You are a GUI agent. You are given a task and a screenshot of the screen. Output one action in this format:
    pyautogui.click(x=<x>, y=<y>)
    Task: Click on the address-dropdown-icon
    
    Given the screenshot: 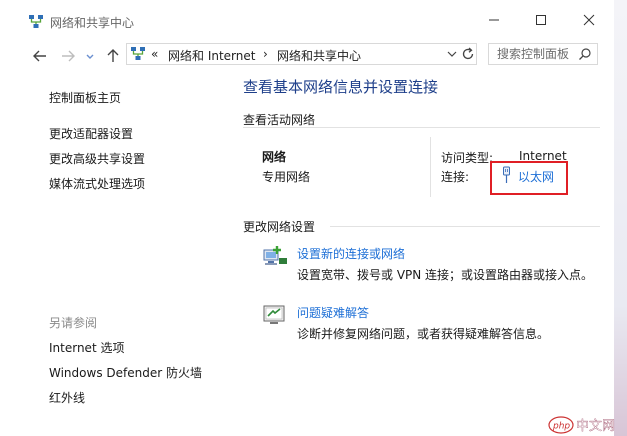 What is the action you would take?
    pyautogui.click(x=452, y=54)
    